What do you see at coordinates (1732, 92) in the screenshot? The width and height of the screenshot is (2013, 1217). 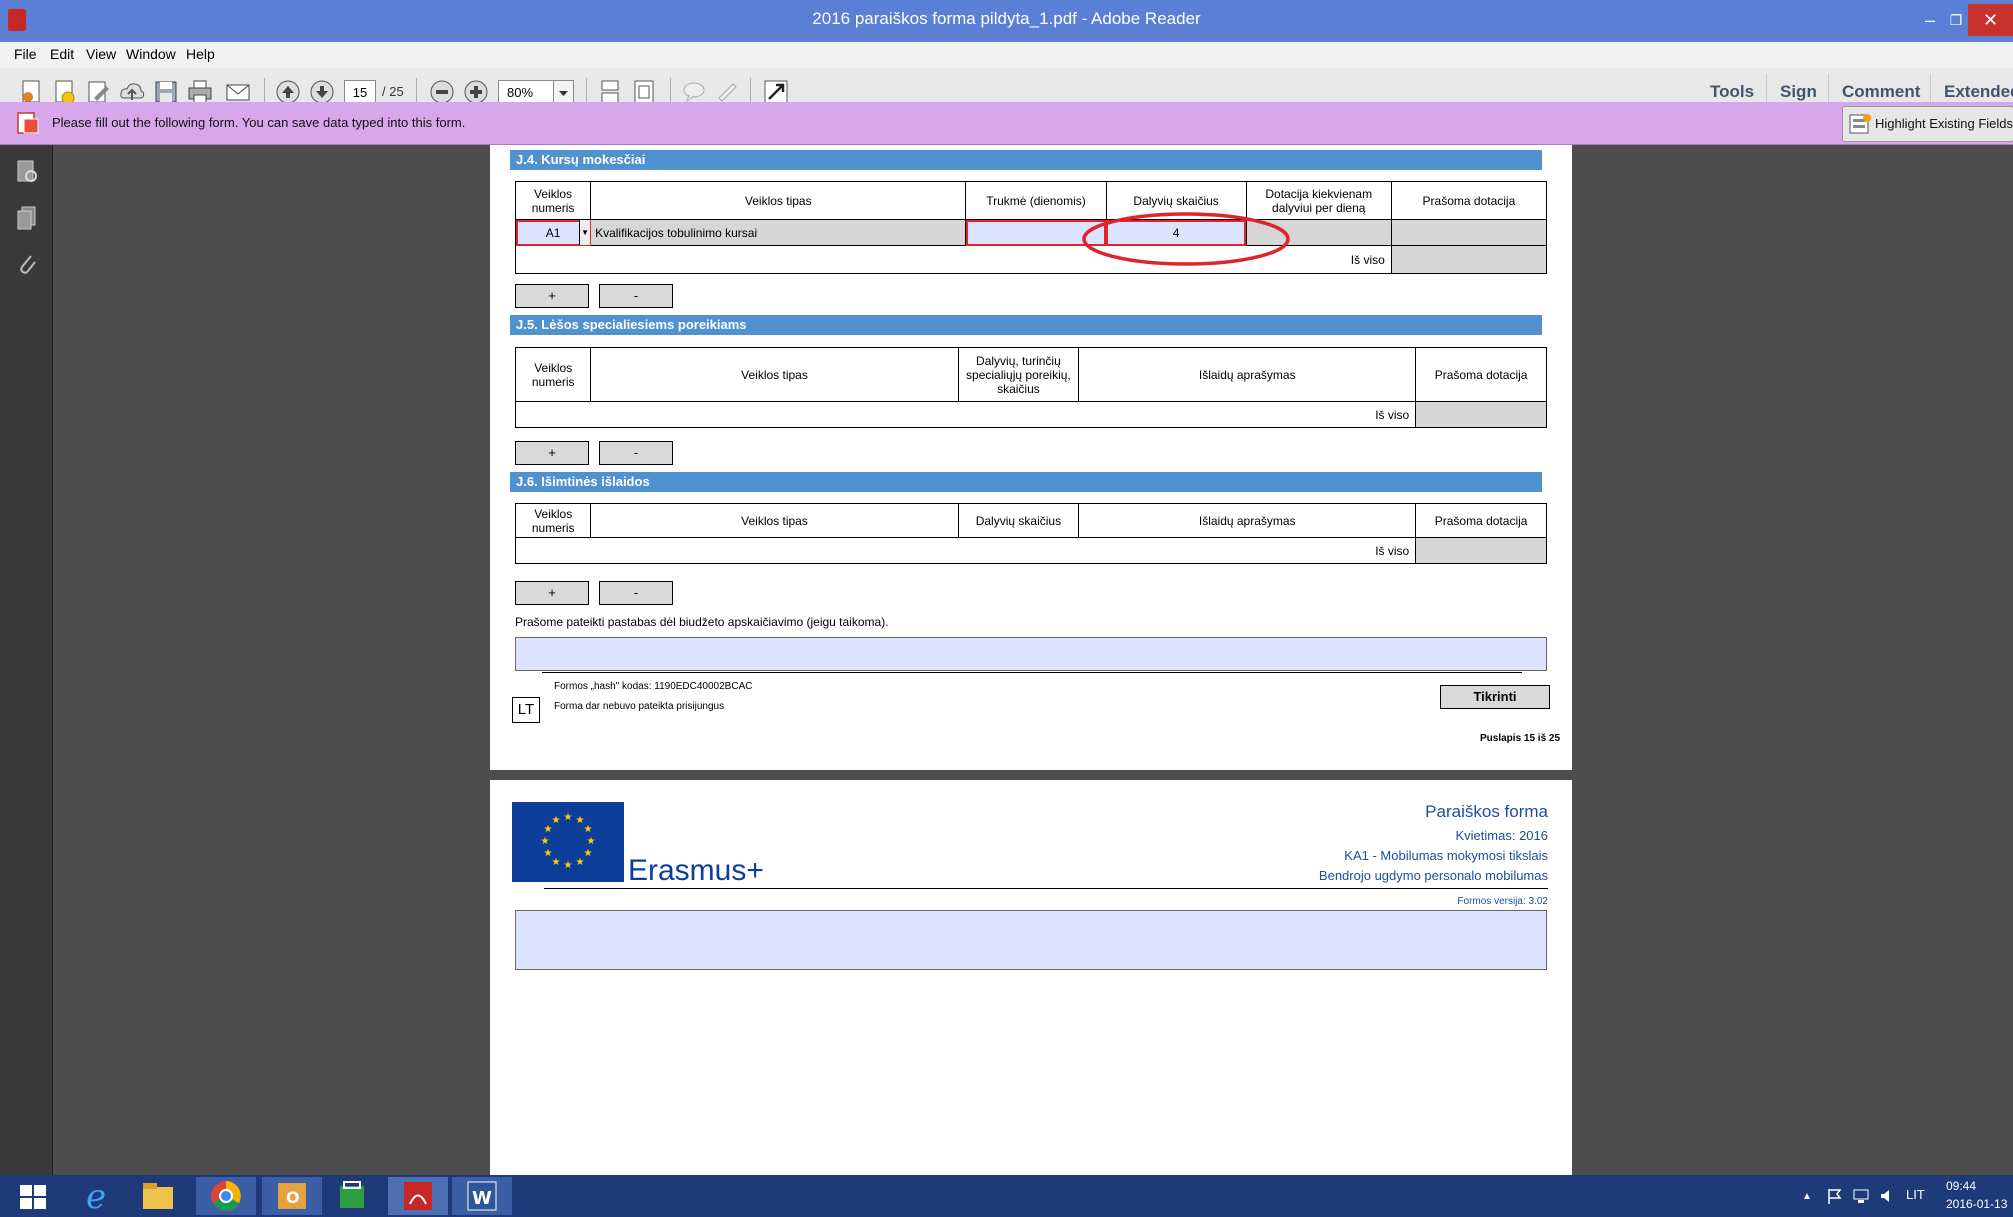 I see `tools-link: Tools` at bounding box center [1732, 92].